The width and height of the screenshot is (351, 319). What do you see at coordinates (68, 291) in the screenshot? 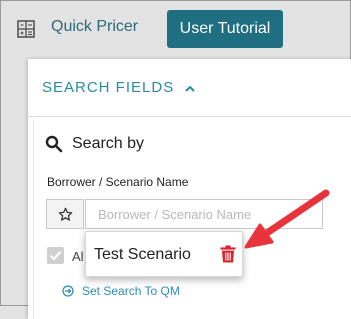
I see `arrow-circle-right-icon` at bounding box center [68, 291].